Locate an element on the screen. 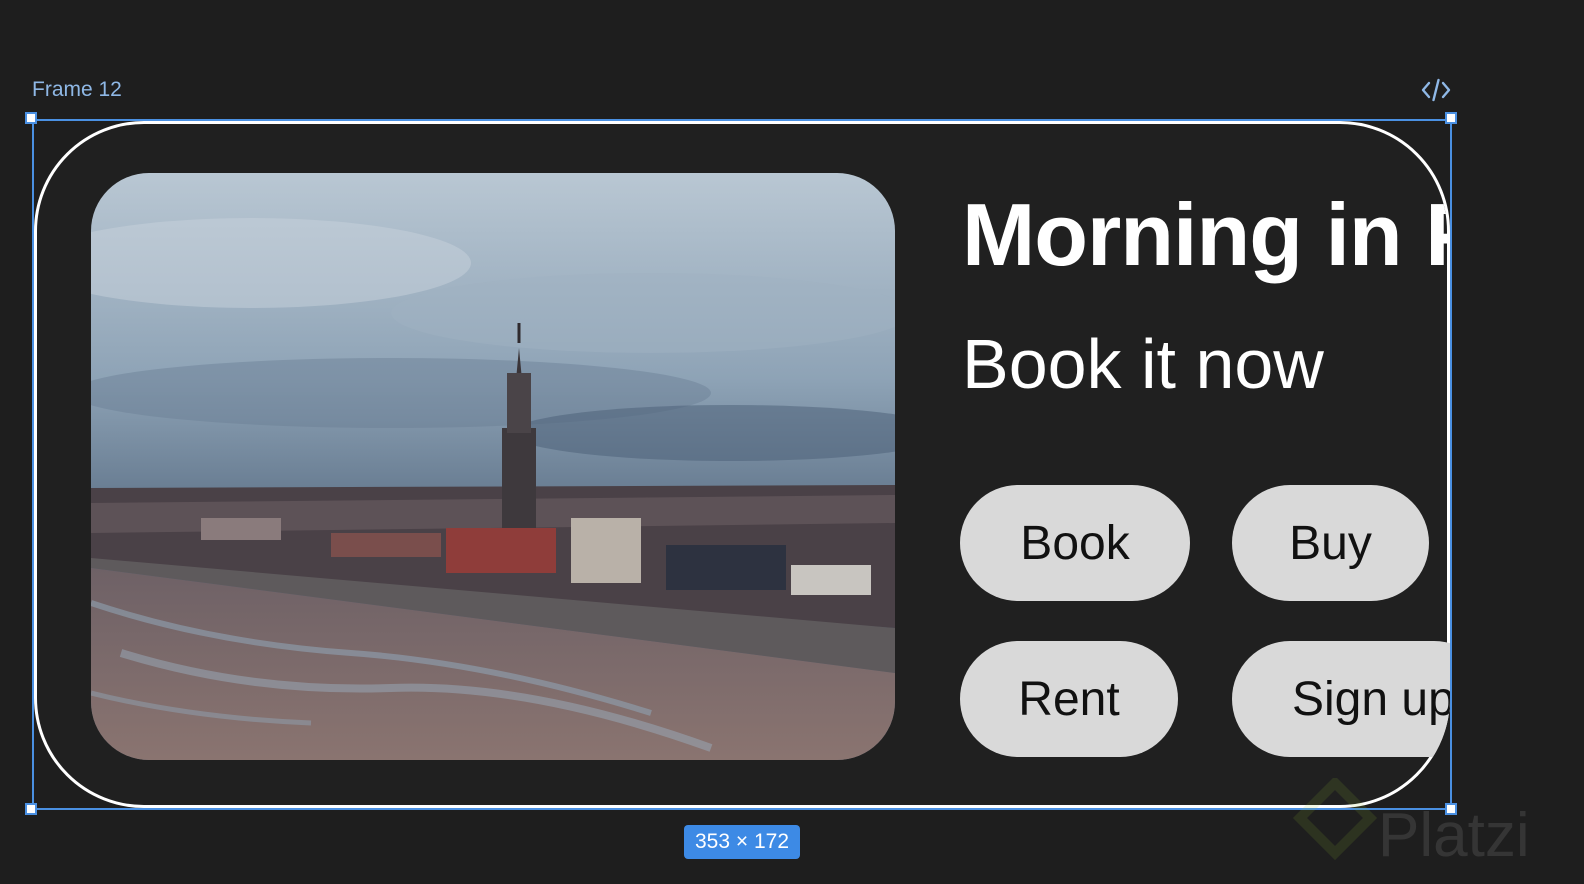  rent-button: Rent is located at coordinates (1069, 699).